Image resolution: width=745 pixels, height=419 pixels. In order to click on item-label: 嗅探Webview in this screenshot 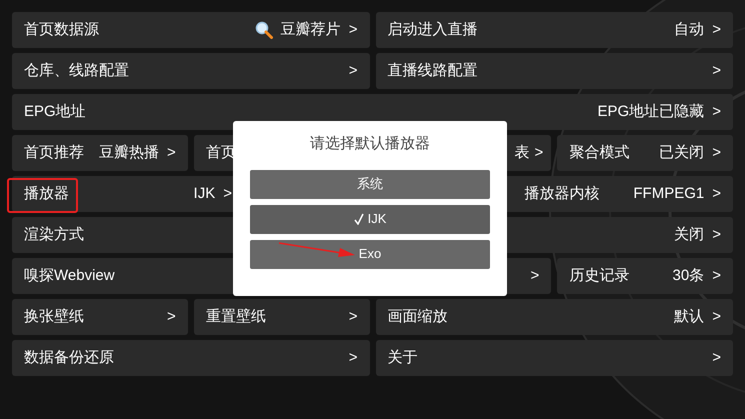, I will do `click(69, 276)`.